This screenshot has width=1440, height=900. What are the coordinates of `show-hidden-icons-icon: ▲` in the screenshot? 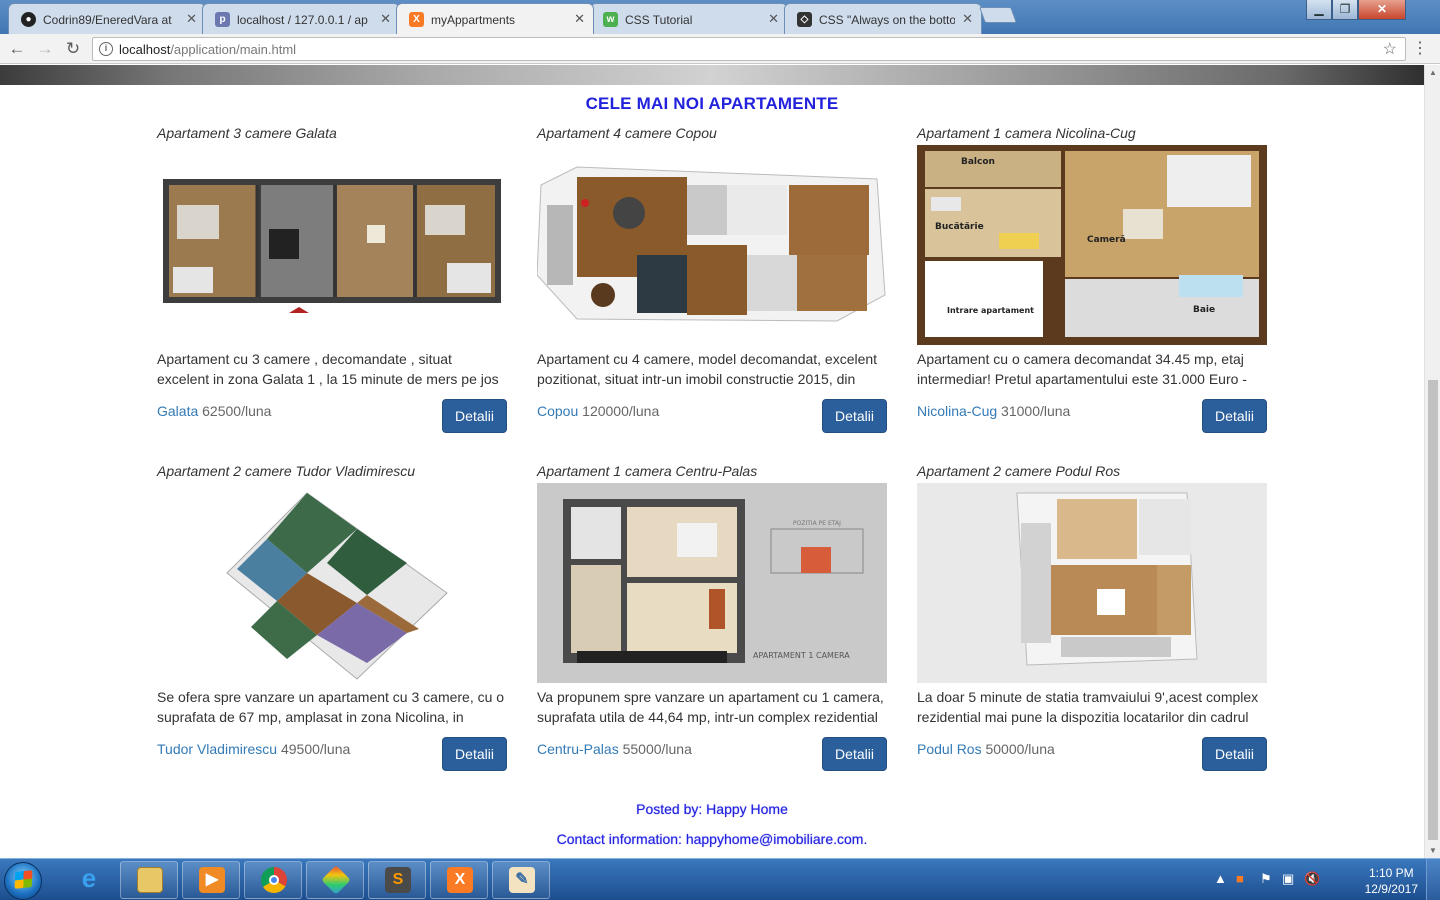 It's located at (1220, 878).